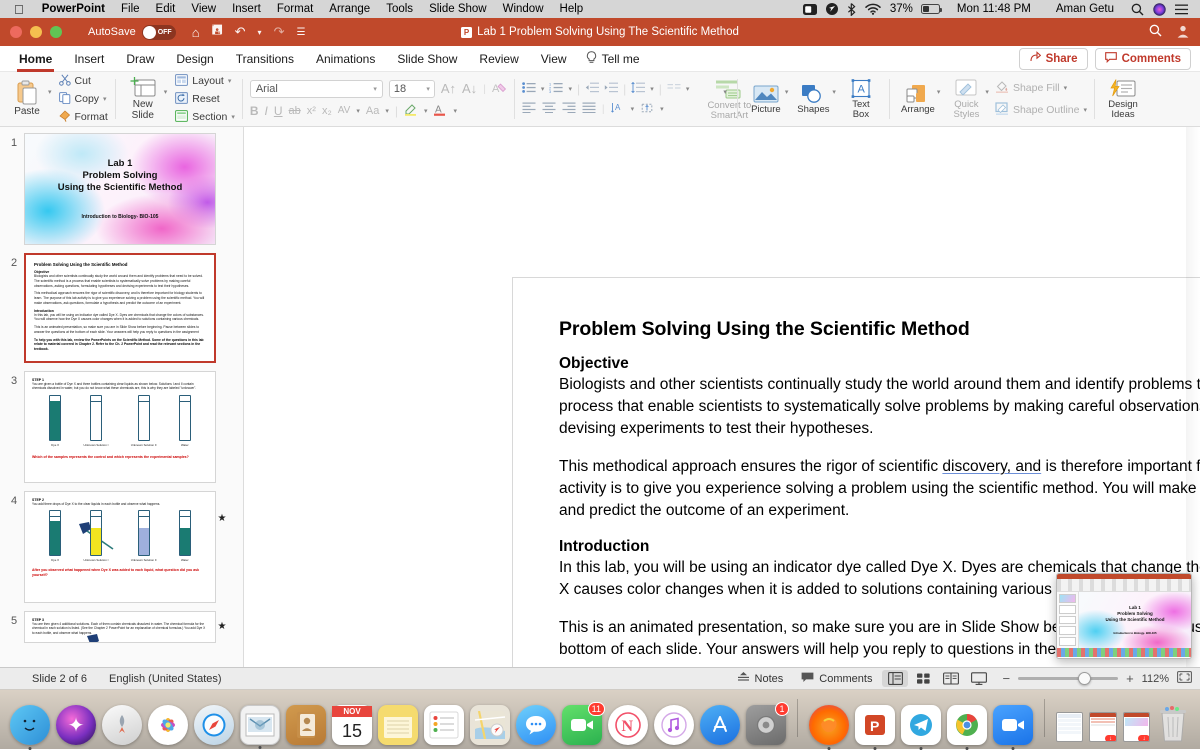 The height and width of the screenshot is (750, 1200). I want to click on menu-arrange: Arrange, so click(349, 9).